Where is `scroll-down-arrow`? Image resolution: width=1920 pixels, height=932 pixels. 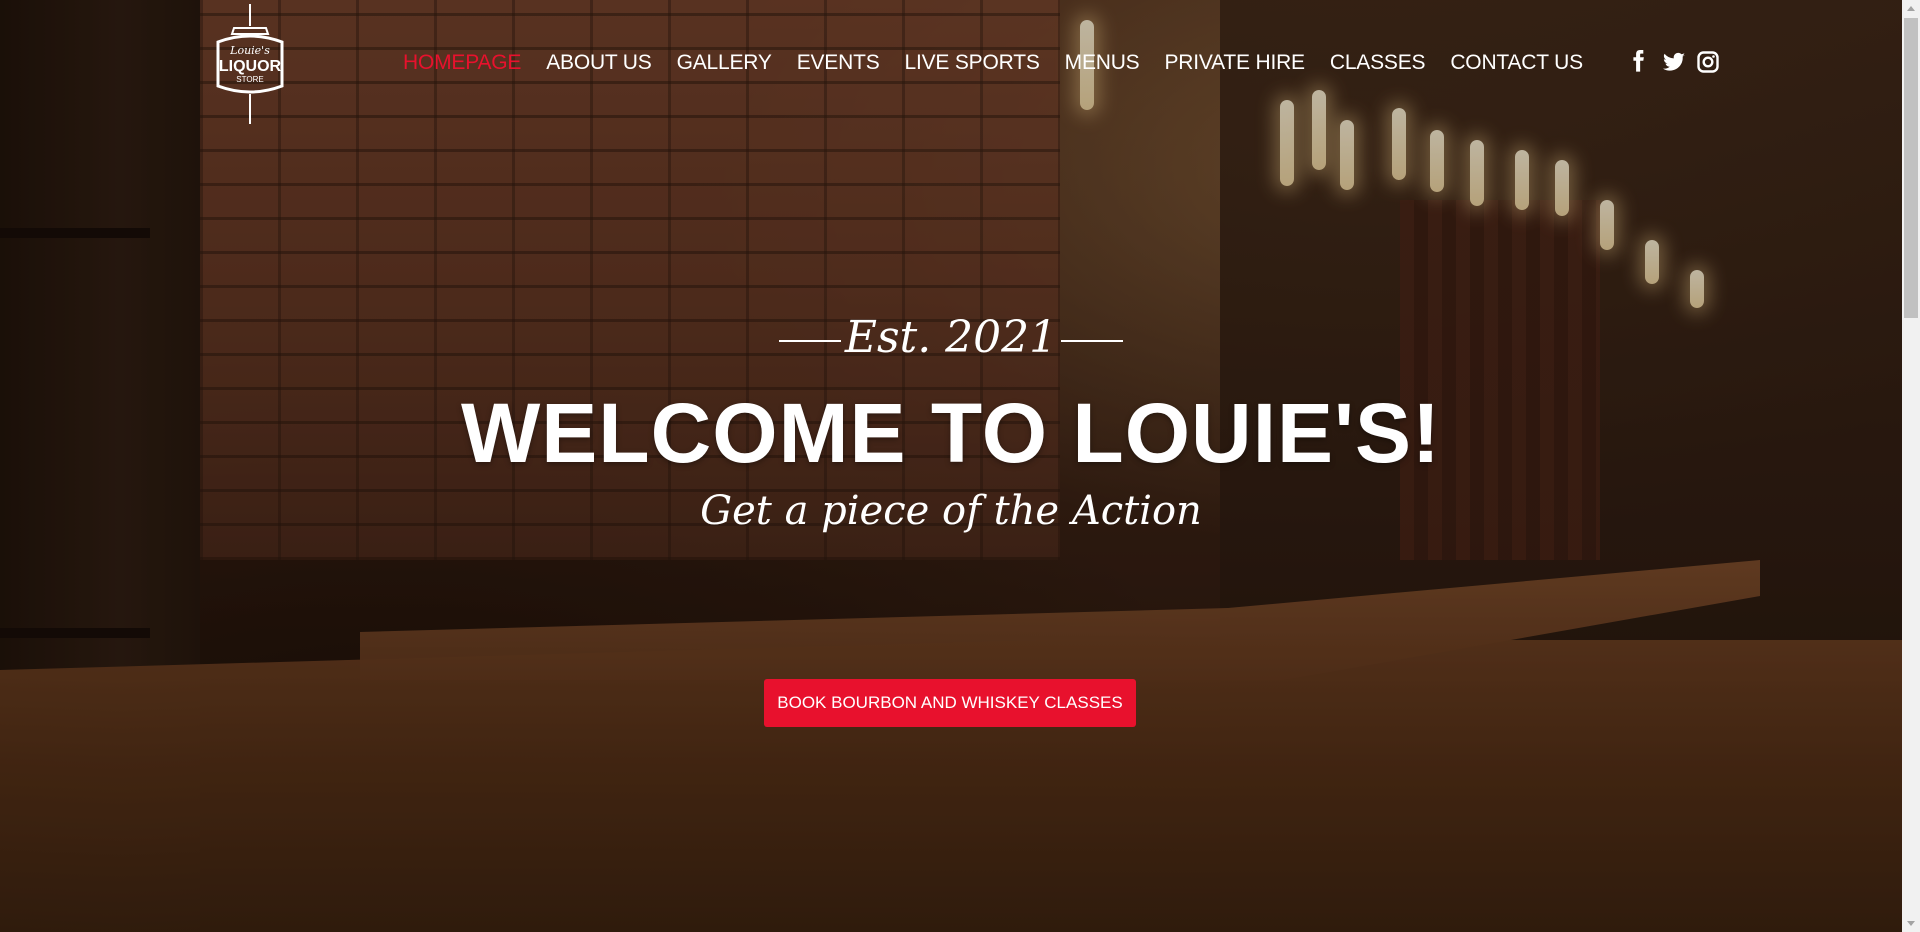
scroll-down-arrow is located at coordinates (1911, 923).